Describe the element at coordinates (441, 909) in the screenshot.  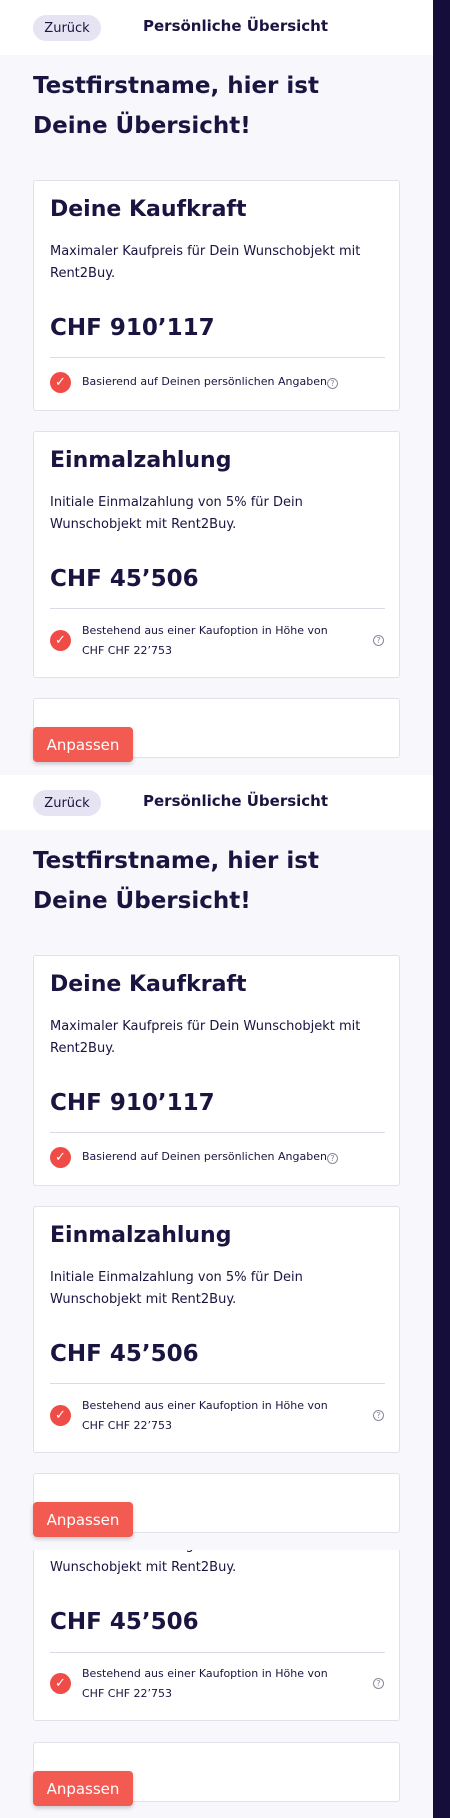
I see `scrollbar-rail` at that location.